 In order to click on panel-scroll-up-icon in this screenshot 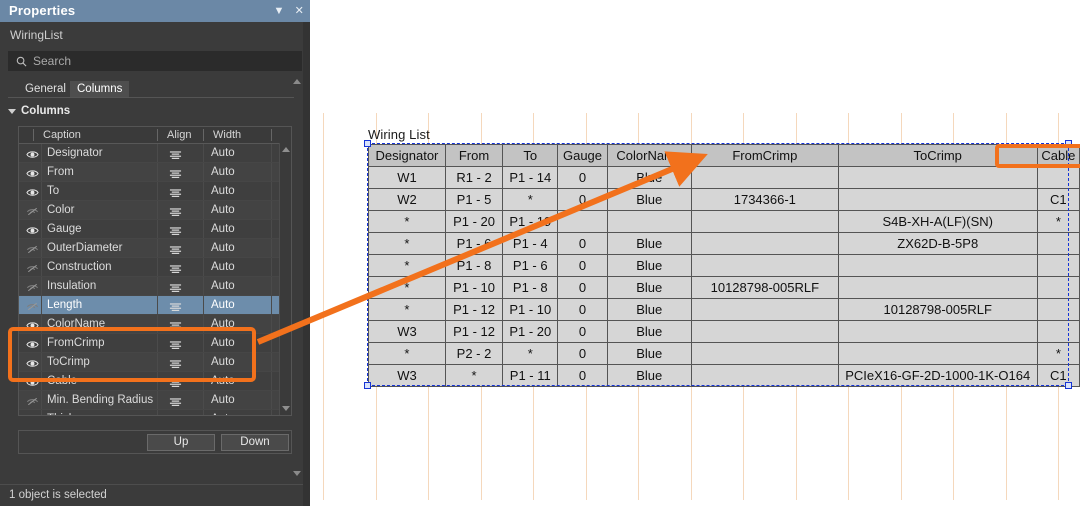, I will do `click(297, 81)`.